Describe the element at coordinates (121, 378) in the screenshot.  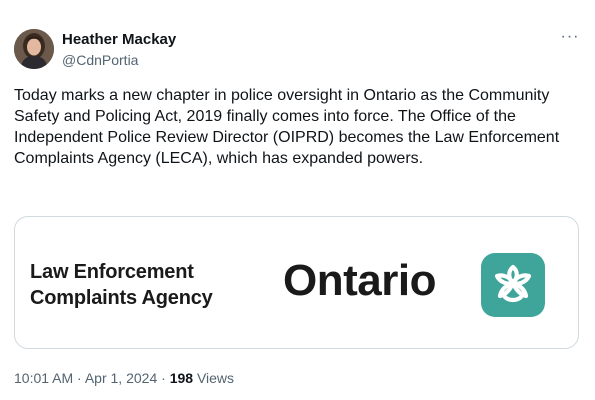
I see `tweet-date: Apr 1, 2024` at that location.